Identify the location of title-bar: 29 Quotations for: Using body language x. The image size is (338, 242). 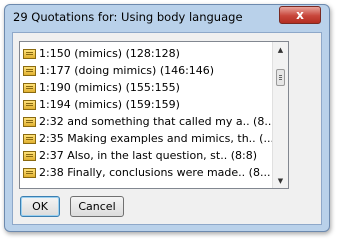
(167, 18).